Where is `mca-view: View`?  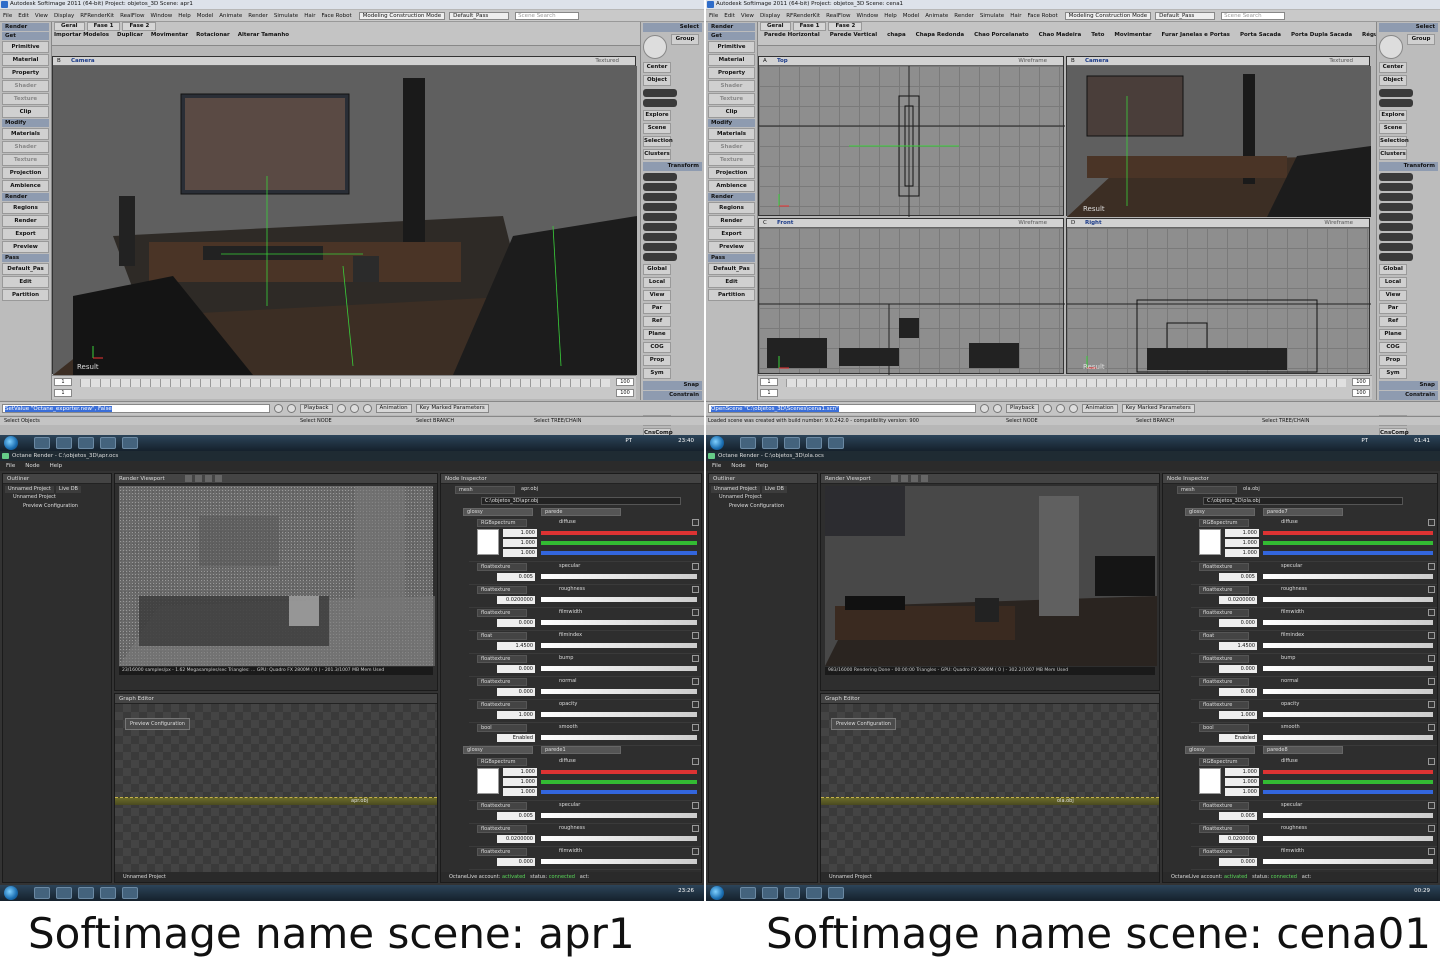 mca-view: View is located at coordinates (657, 295).